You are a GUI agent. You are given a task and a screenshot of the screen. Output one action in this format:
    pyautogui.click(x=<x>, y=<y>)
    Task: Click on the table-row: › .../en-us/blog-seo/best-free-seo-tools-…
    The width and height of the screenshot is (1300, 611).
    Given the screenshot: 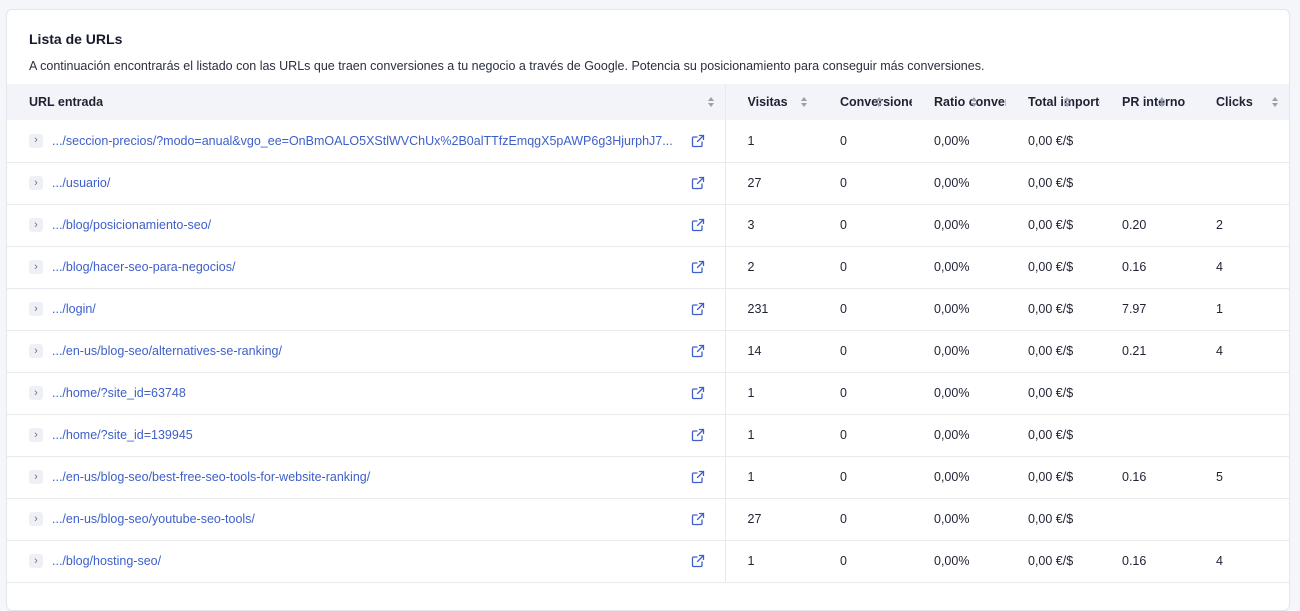 What is the action you would take?
    pyautogui.click(x=648, y=477)
    